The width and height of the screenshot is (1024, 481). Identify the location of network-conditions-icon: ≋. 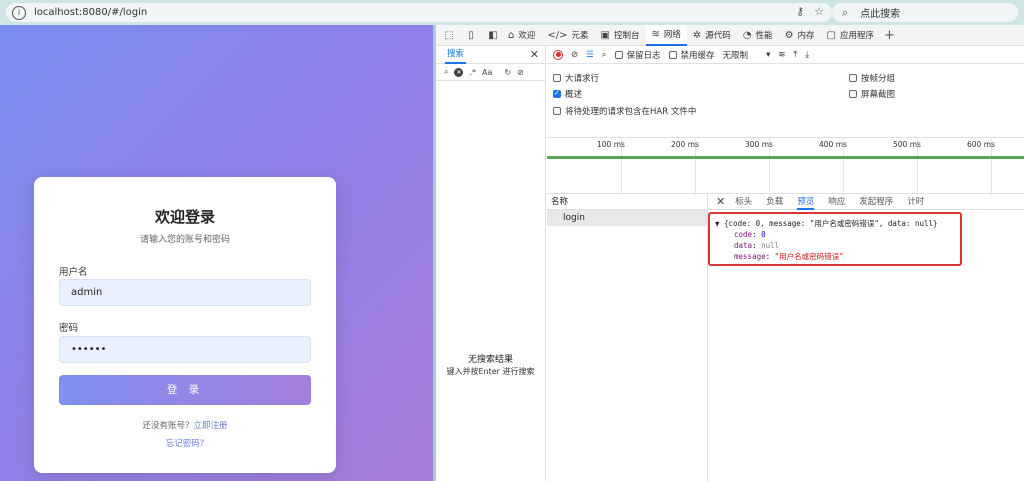
(781, 55).